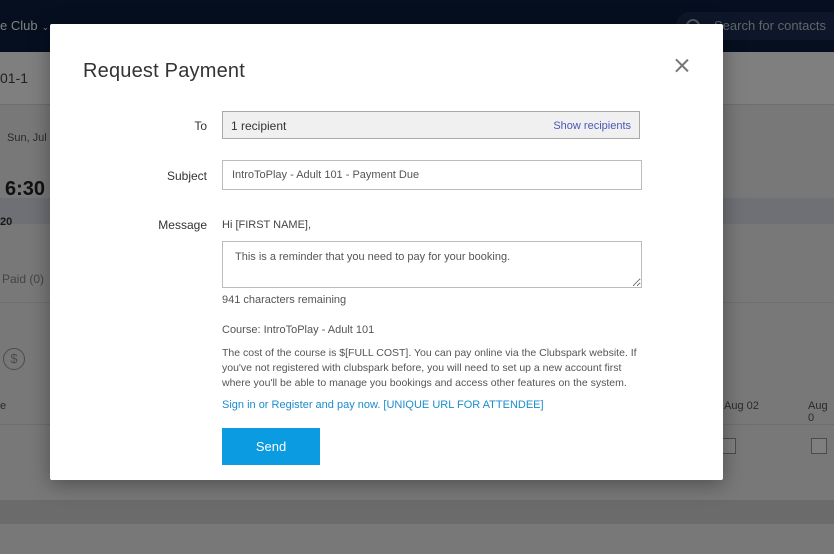 The height and width of the screenshot is (554, 834). I want to click on subject-input, so click(432, 175).